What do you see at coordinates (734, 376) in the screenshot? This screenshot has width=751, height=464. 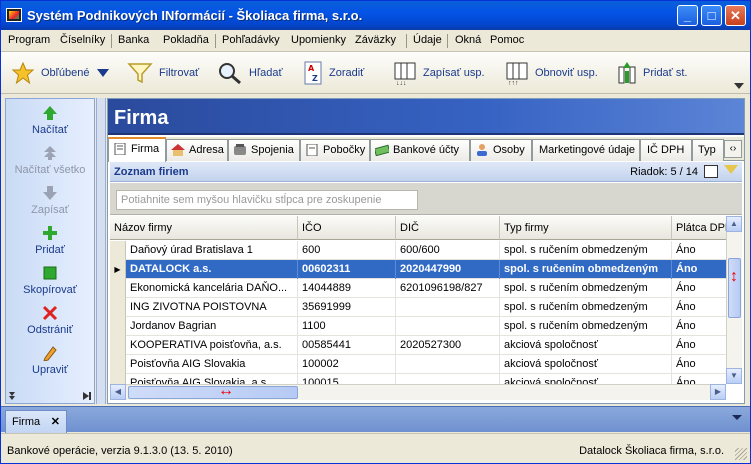 I see `scroll-down-button: ▼` at bounding box center [734, 376].